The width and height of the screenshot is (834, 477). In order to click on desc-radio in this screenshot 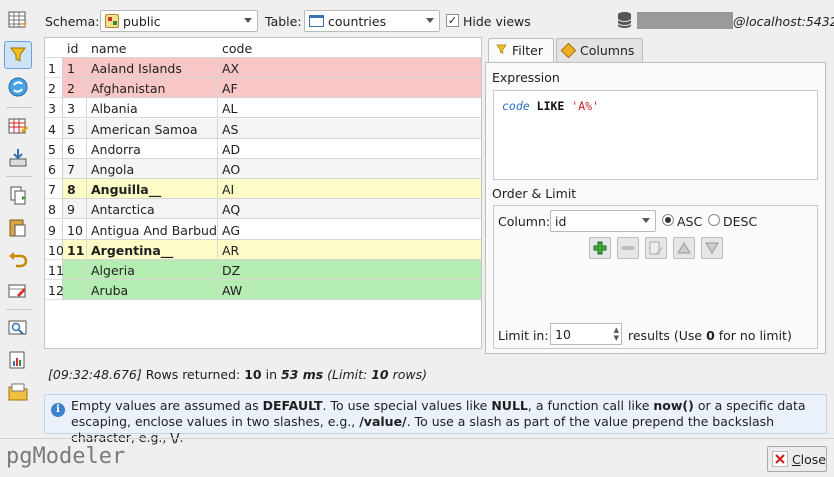, I will do `click(714, 220)`.